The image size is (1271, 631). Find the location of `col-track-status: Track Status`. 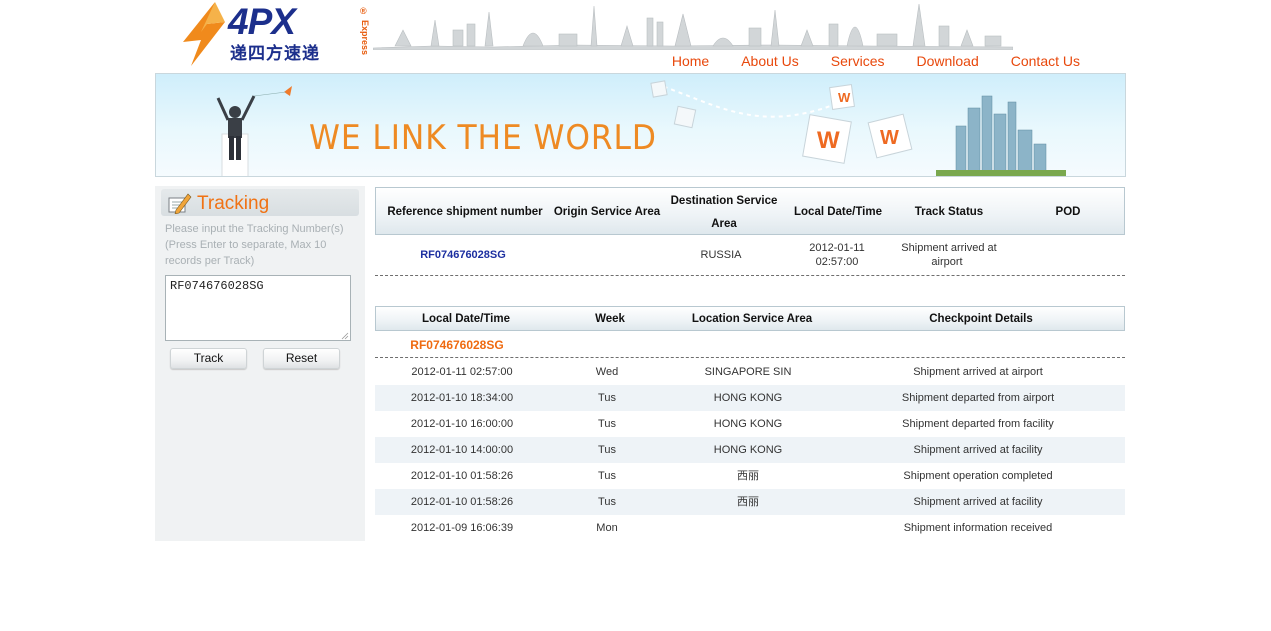

col-track-status: Track Status is located at coordinates (949, 212).